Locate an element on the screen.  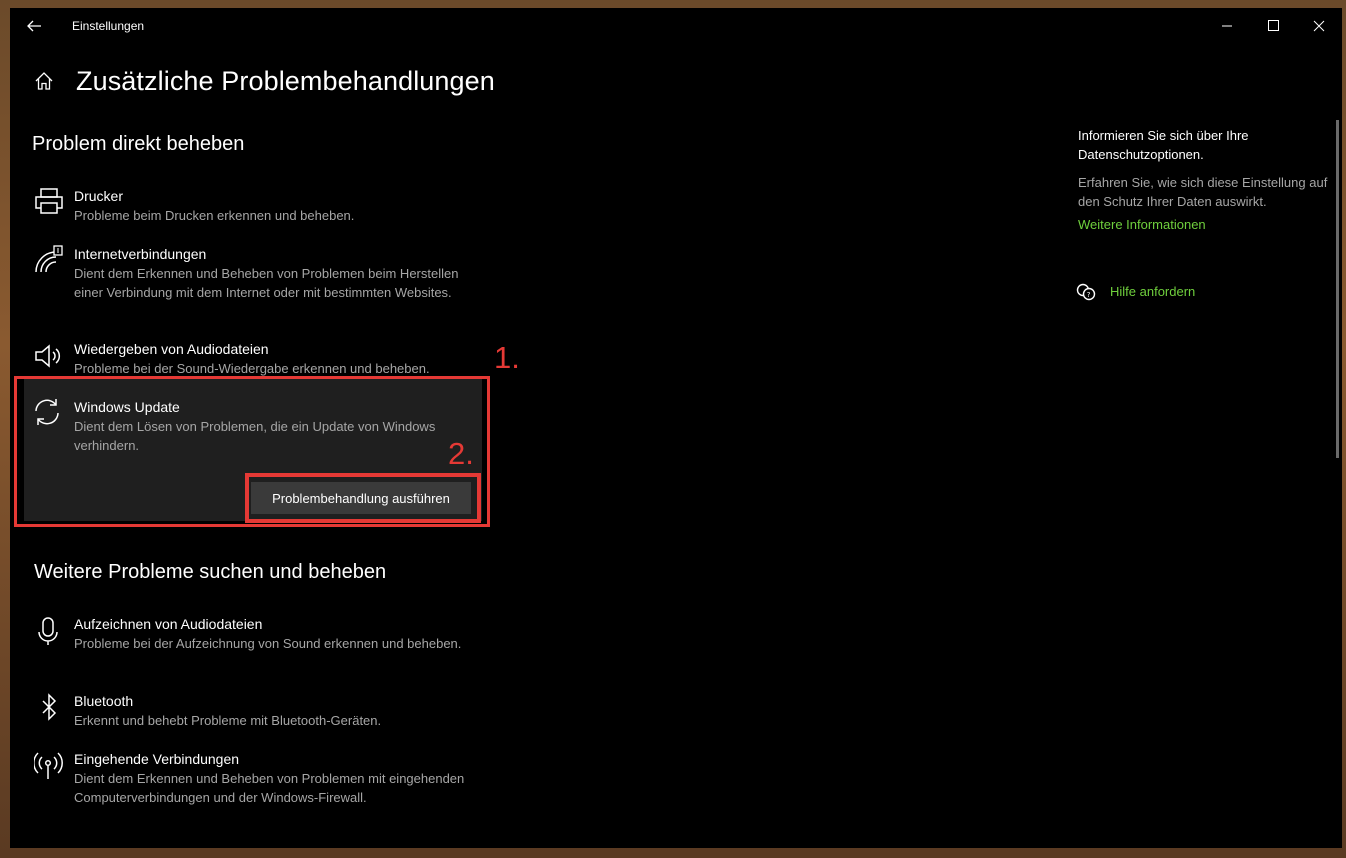
more-info-link: Weitere Informationen is located at coordinates (1142, 224).